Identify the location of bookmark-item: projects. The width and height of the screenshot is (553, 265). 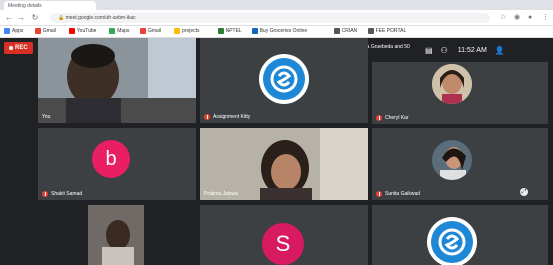
(187, 31).